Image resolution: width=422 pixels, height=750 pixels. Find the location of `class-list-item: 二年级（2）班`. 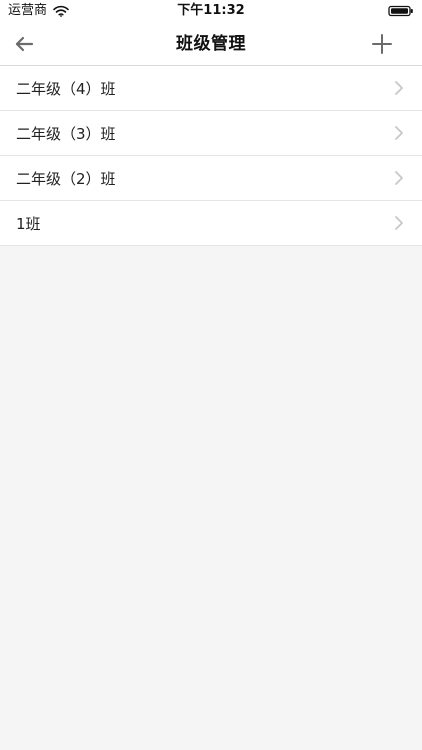

class-list-item: 二年级（2）班 is located at coordinates (211, 178).